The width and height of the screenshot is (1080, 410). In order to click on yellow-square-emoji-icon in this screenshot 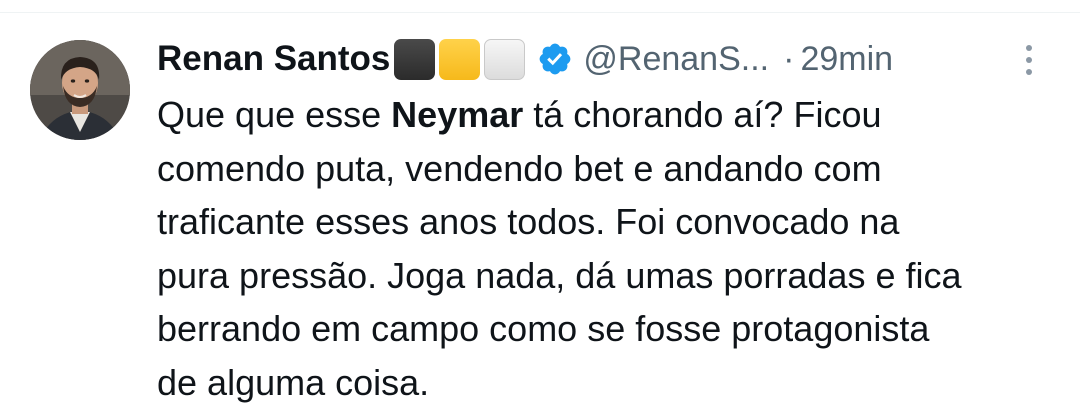, I will do `click(460, 59)`.